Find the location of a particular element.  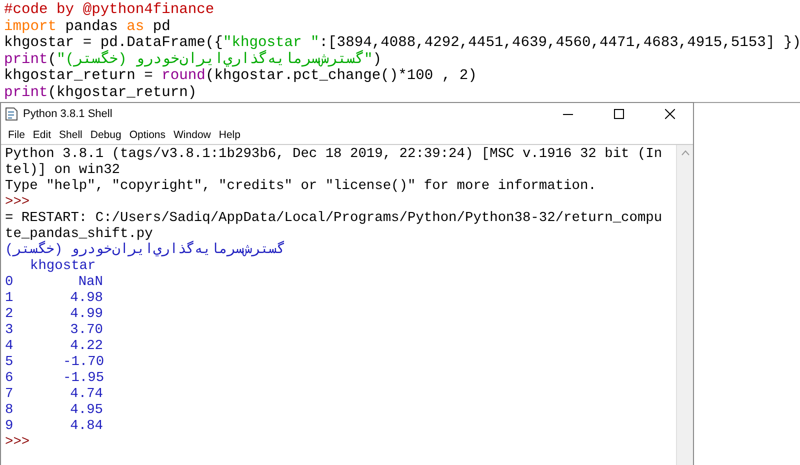

menu-item: Options is located at coordinates (147, 134).